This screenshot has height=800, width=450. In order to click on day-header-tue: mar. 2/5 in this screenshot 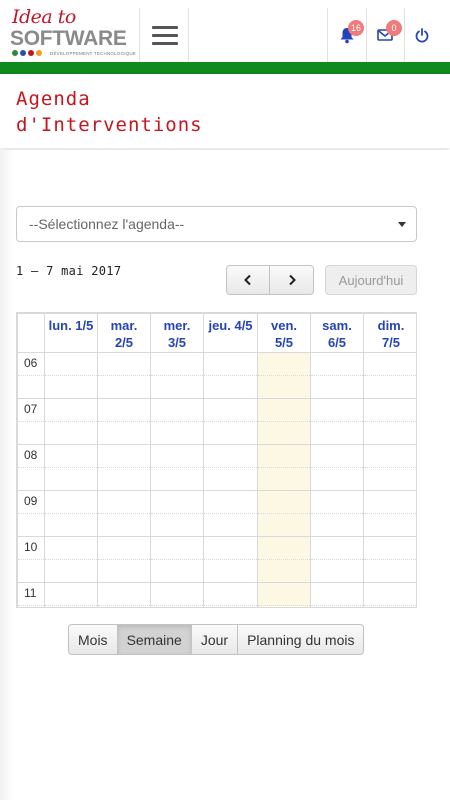, I will do `click(124, 333)`.